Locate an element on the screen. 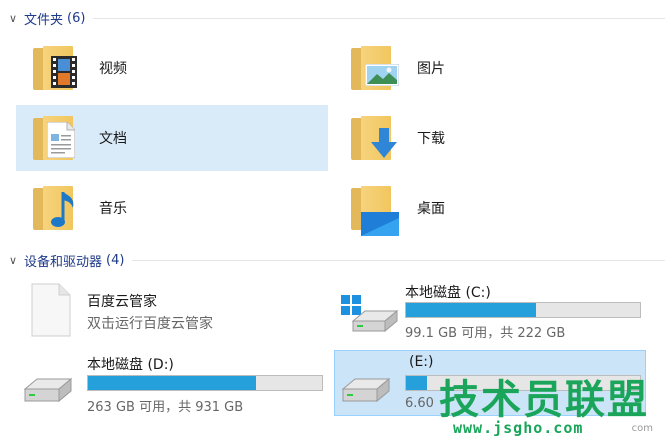 The height and width of the screenshot is (445, 669). blank-file-icon is located at coordinates (51, 310).